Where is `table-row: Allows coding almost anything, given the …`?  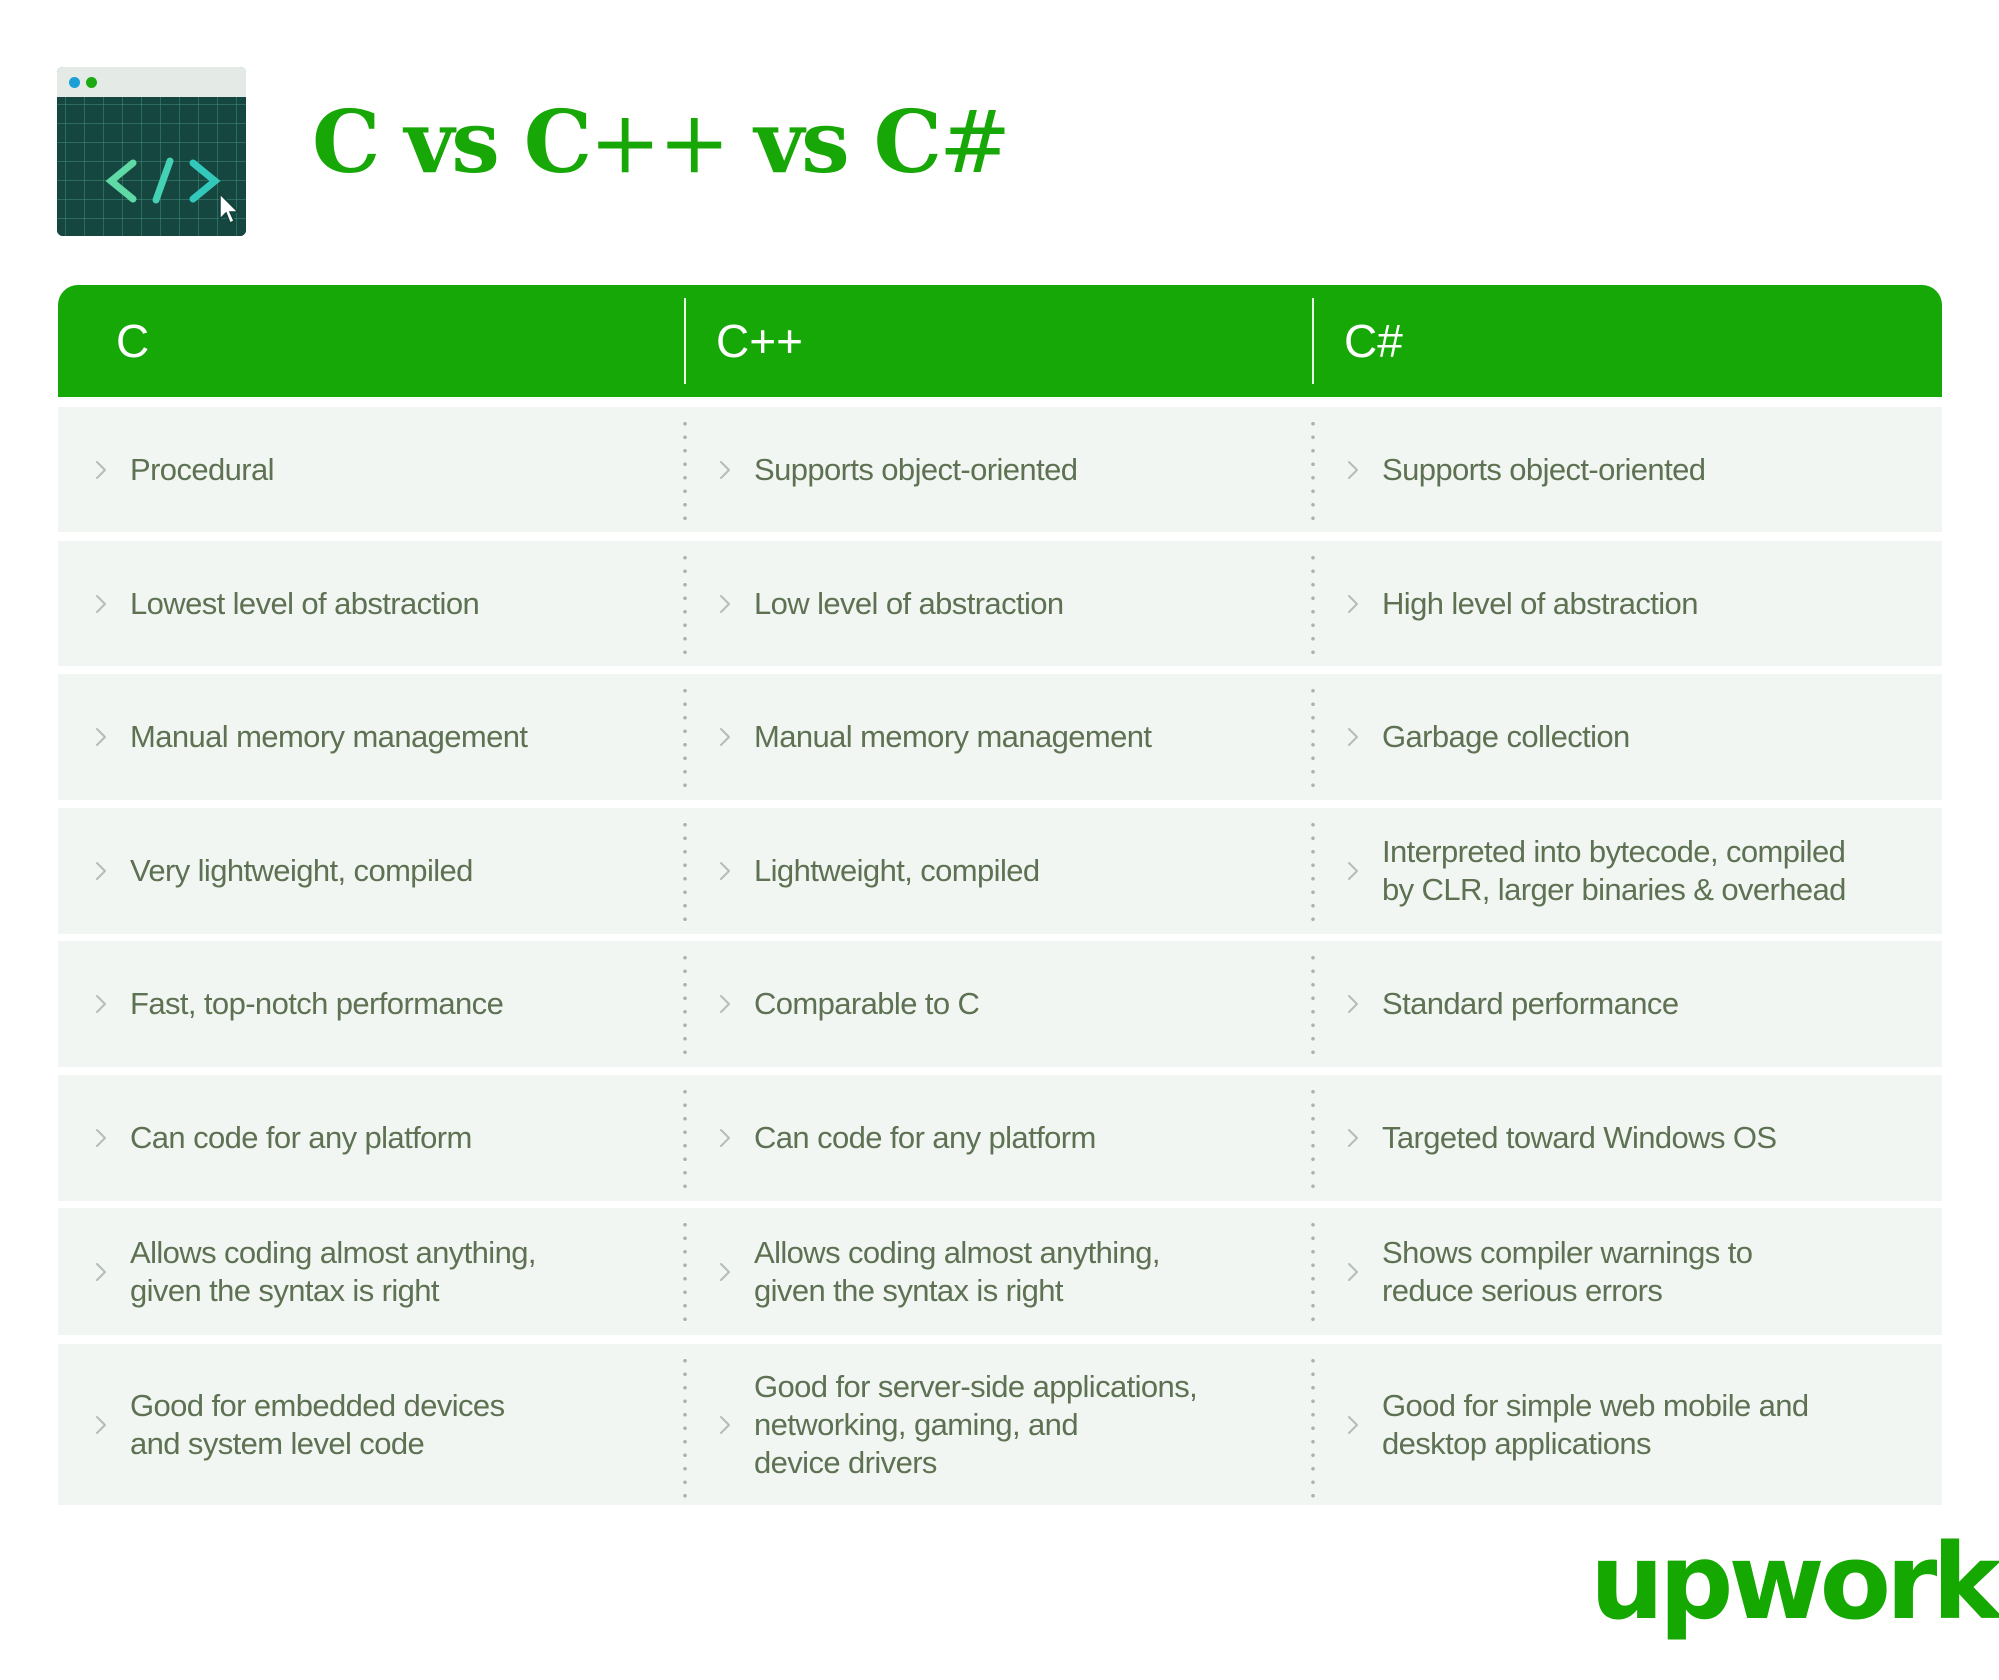
table-row: Allows coding almost anything, given the … is located at coordinates (1000, 1271).